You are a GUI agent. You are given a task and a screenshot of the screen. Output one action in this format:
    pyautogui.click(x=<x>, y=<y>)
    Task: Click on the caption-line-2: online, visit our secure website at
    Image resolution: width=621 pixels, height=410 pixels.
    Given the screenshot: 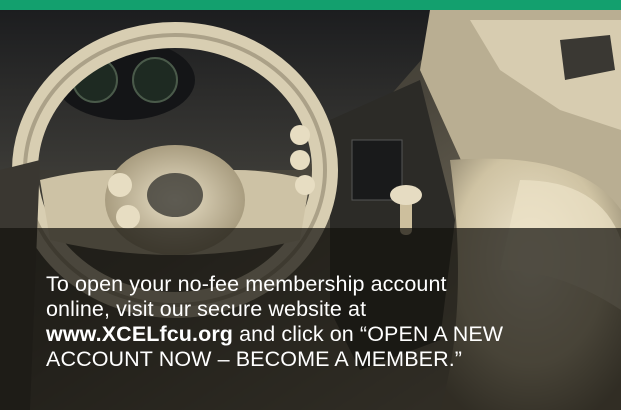 What is the action you would take?
    pyautogui.click(x=206, y=309)
    